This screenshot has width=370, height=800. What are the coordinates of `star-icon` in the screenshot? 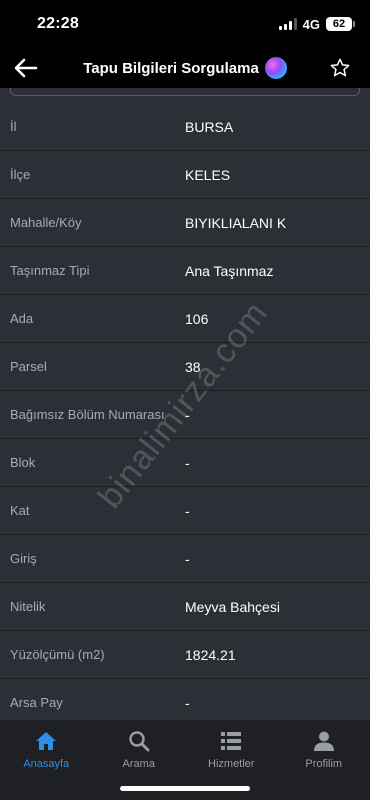 It's located at (340, 67).